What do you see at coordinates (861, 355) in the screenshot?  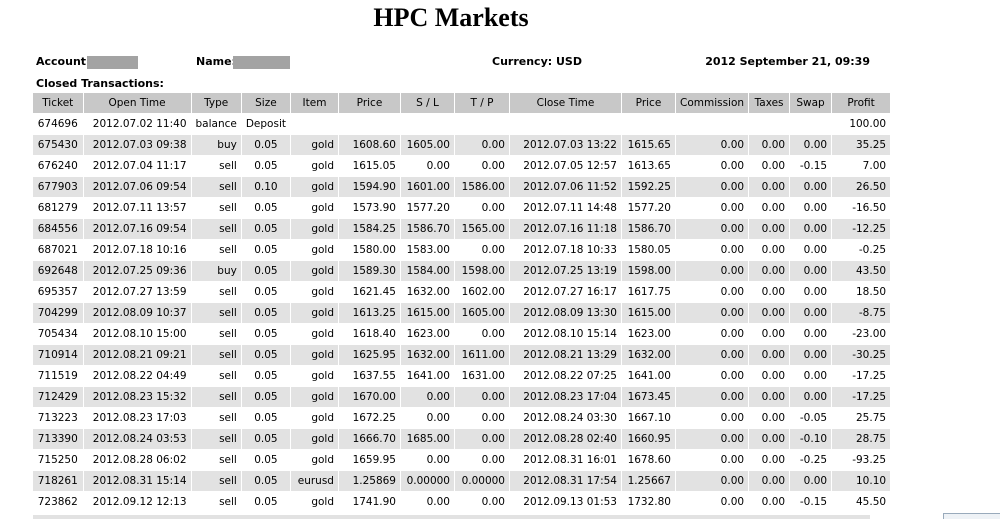 I see `cell-profit: -30.25` at bounding box center [861, 355].